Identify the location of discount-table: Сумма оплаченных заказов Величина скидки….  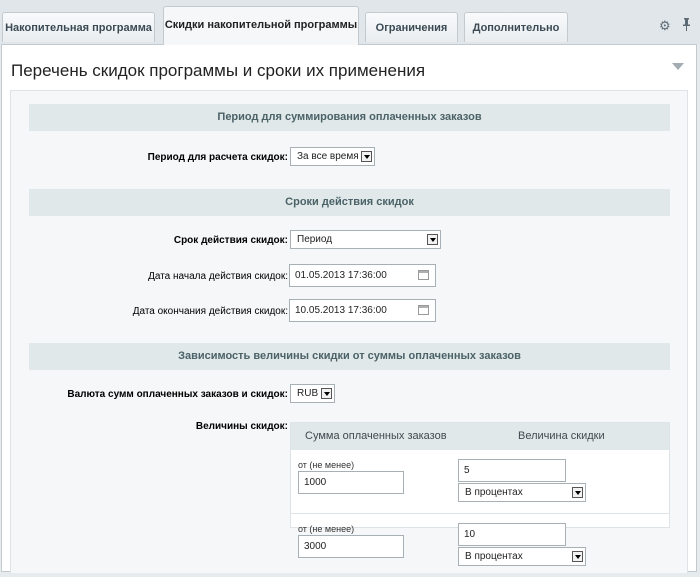
(480, 494).